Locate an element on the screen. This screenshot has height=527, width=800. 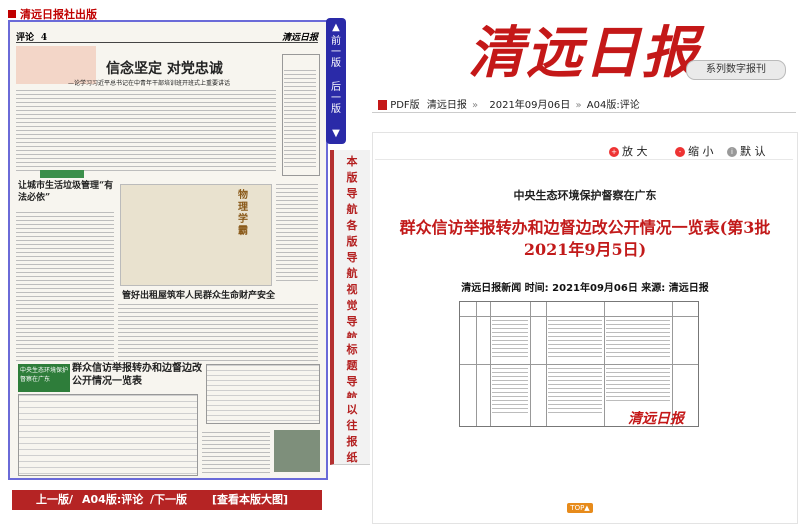
page-bottom-right-text is located at coordinates (236, 453).